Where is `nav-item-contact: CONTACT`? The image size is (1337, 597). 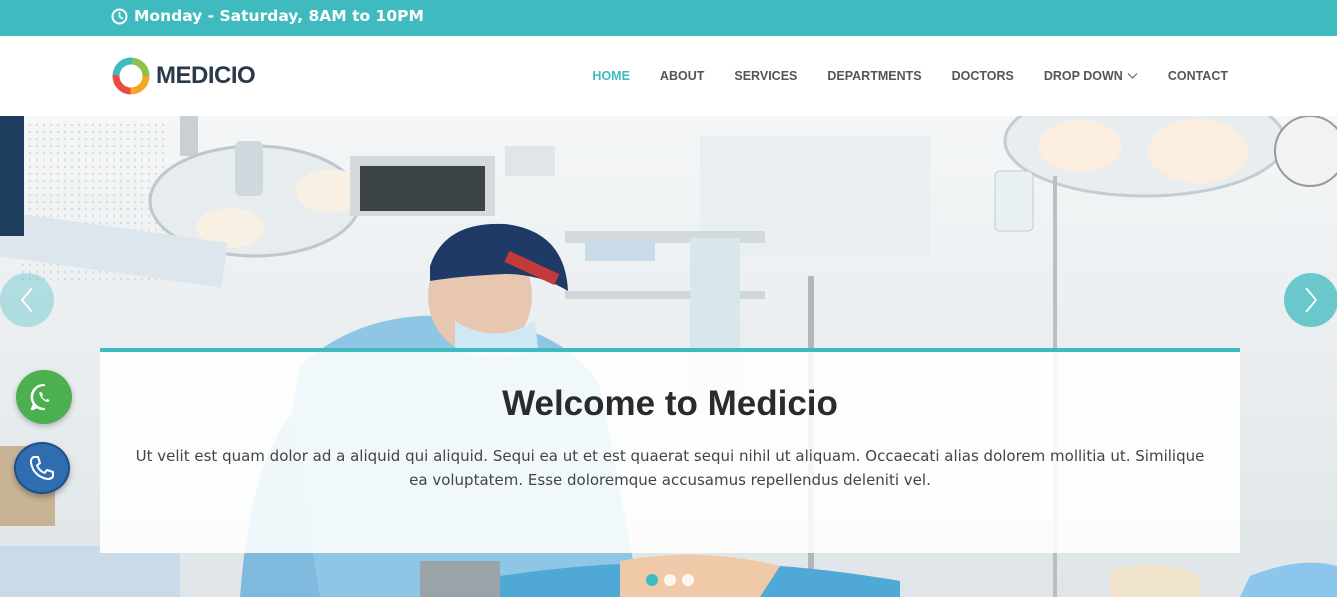
nav-item-contact: CONTACT is located at coordinates (1198, 76).